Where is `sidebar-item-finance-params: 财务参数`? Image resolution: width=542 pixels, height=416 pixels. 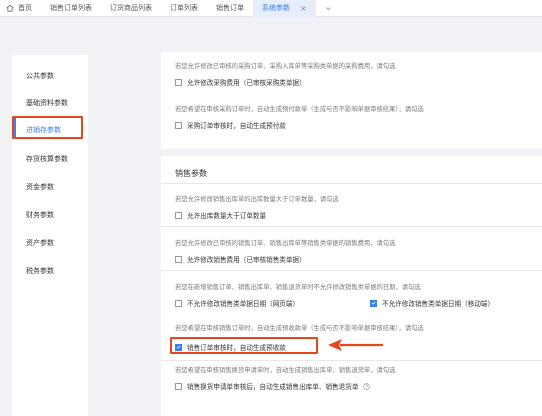
sidebar-item-finance-params: 财务参数 is located at coordinates (40, 215).